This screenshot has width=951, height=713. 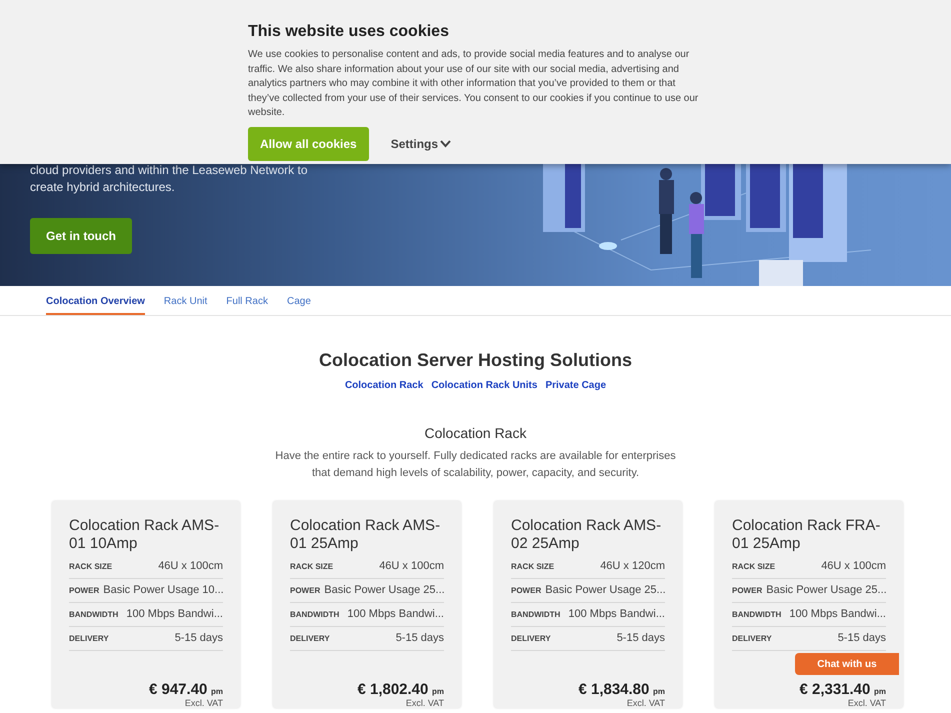 What do you see at coordinates (421, 144) in the screenshot?
I see `settings-link: Settings` at bounding box center [421, 144].